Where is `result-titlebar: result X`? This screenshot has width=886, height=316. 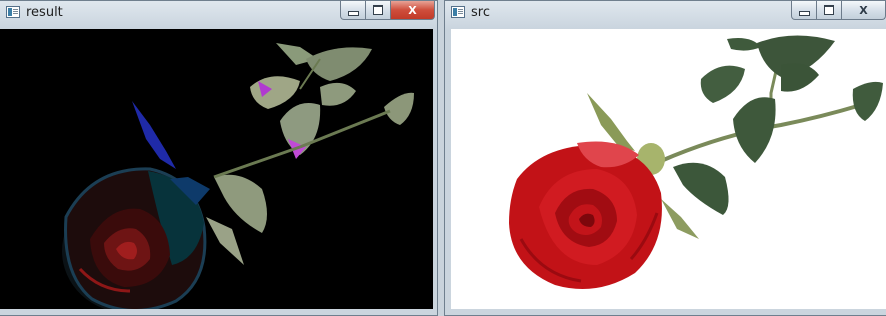
result-titlebar: result X is located at coordinates (218, 13).